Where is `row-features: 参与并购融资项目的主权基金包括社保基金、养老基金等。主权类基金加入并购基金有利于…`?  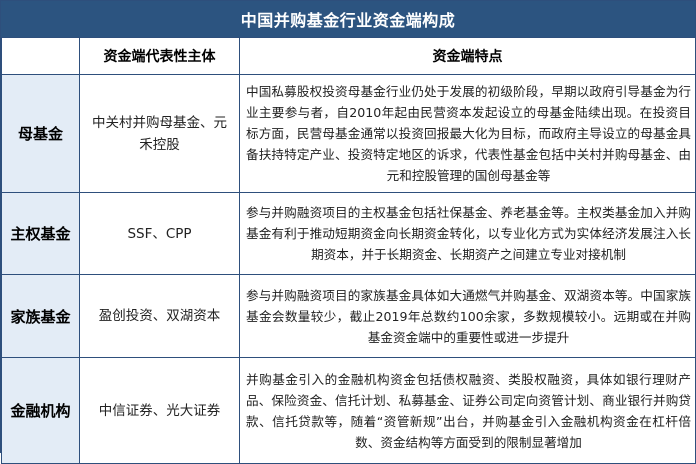 row-features: 参与并购融资项目的主权基金包括社保基金、养老基金等。主权类基金加入并购基金有利于… is located at coordinates (467, 233).